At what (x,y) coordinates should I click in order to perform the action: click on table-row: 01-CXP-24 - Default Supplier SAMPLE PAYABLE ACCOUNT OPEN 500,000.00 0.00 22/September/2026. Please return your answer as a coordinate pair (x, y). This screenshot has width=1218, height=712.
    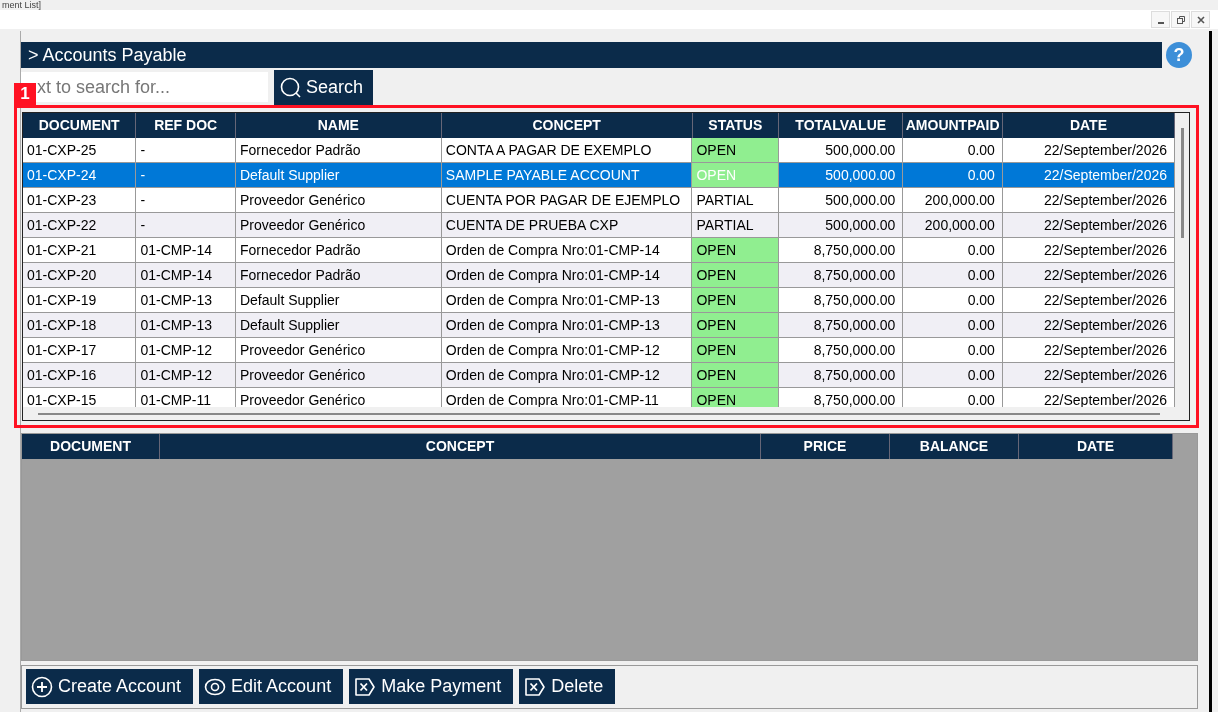
    Looking at the image, I should click on (599, 175).